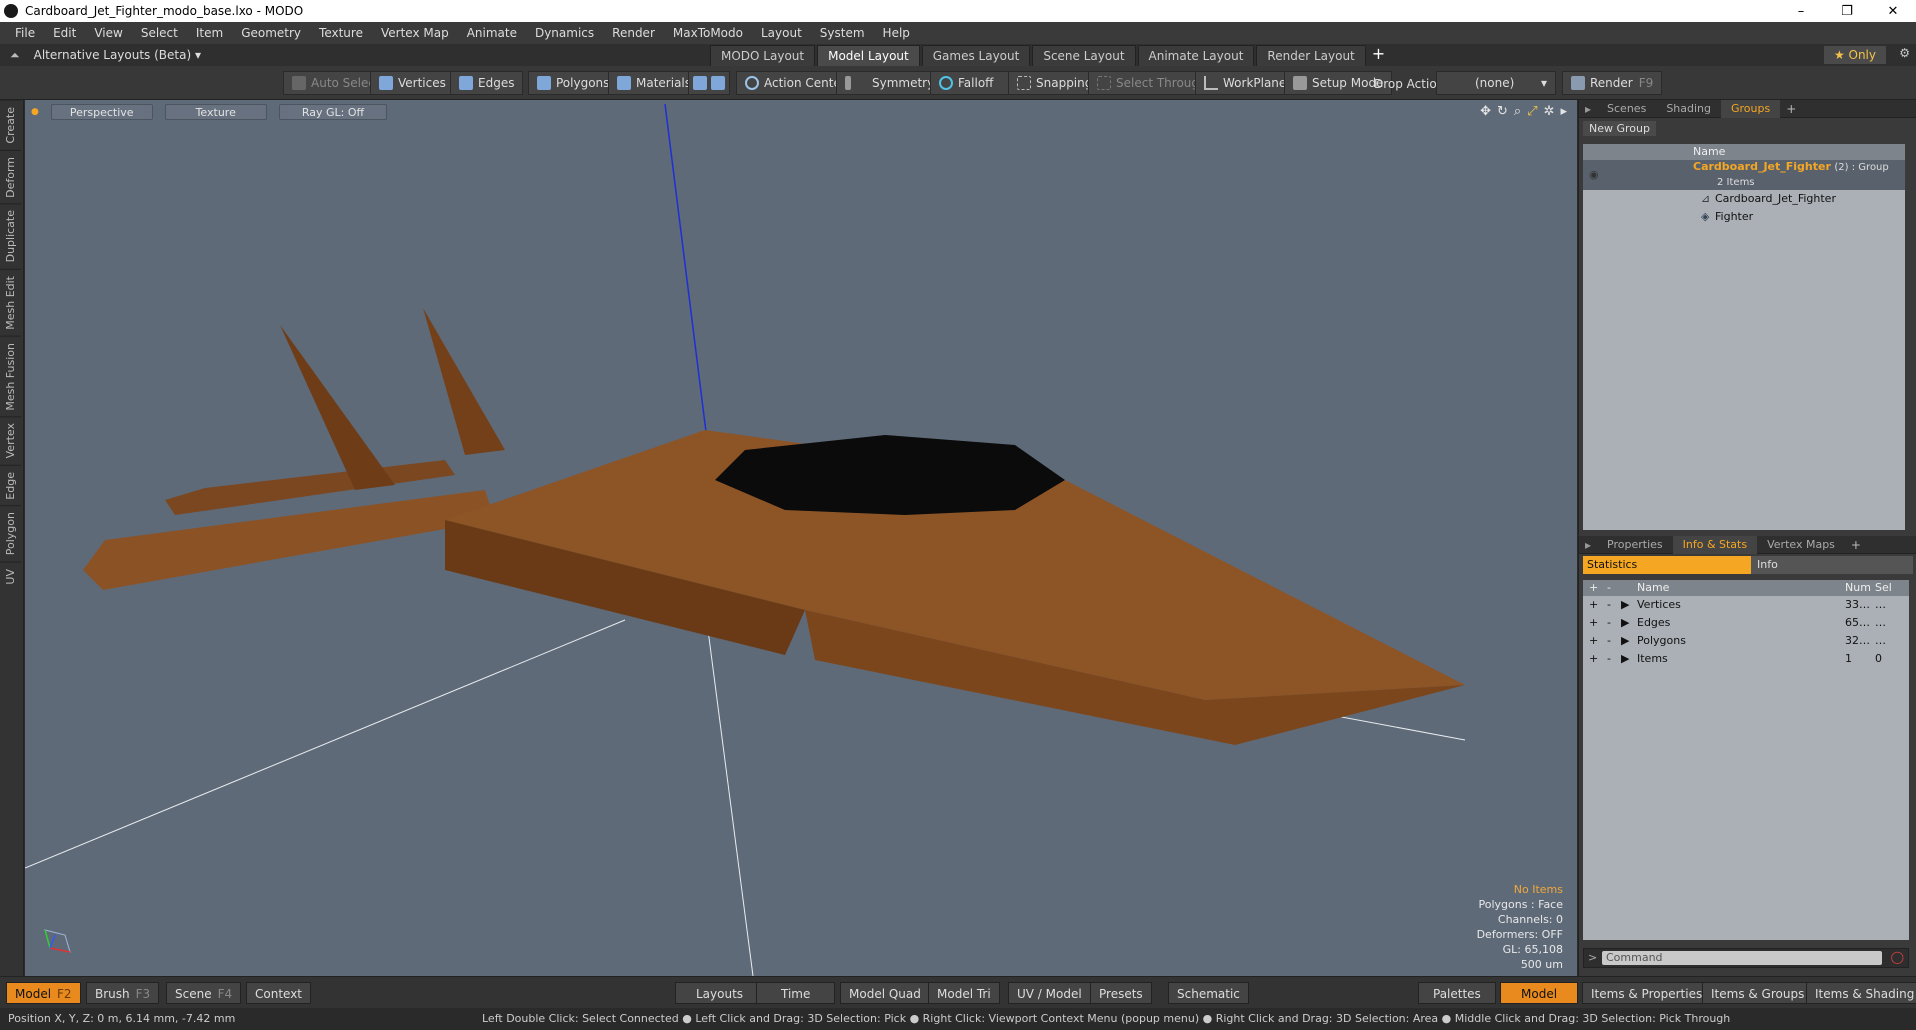 The height and width of the screenshot is (1030, 1916). I want to click on only-toggle: ★ Only, so click(1854, 55).